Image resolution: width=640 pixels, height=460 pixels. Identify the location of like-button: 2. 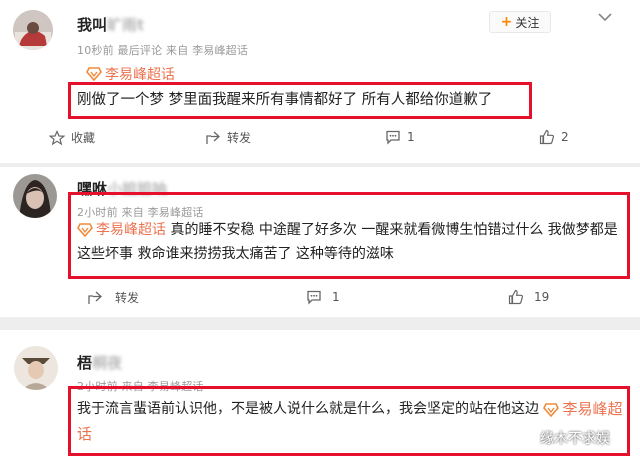
(554, 137).